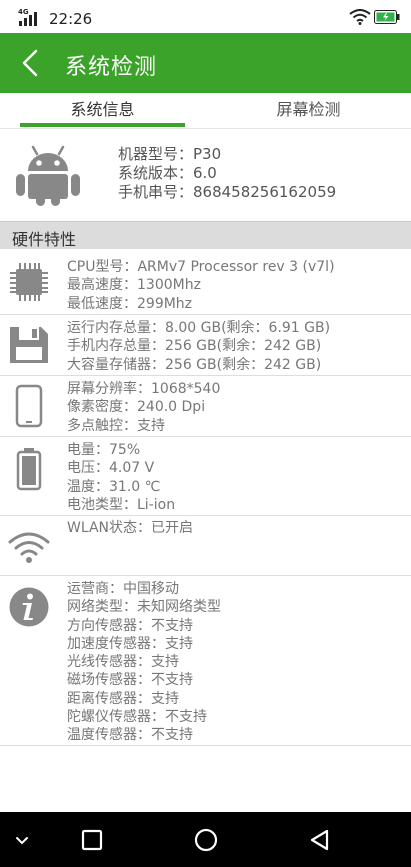  I want to click on screen-row: 屏幕分辨率：1068*540 像素密度：240.0 Dpi 多点触控：支持, so click(205, 406).